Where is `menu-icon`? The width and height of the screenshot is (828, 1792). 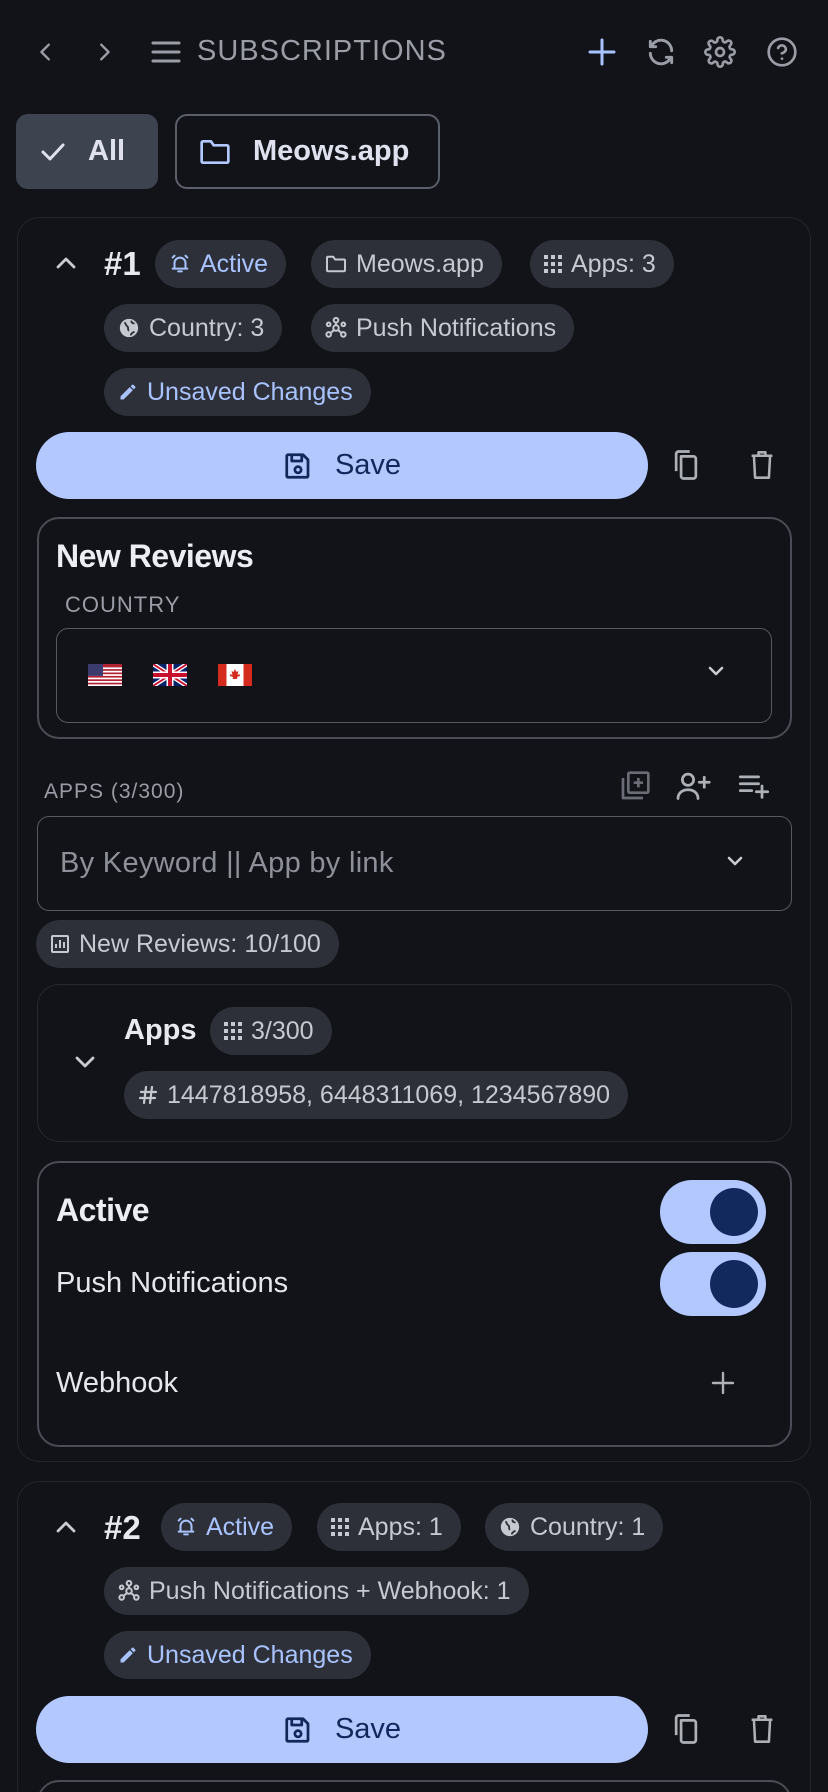 menu-icon is located at coordinates (166, 52).